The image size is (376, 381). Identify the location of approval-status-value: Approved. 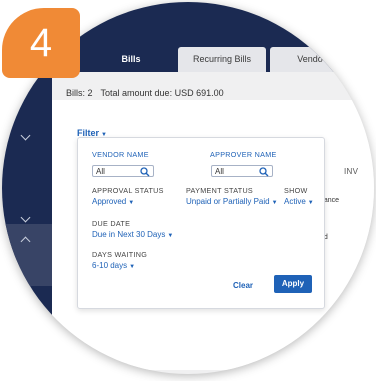
(109, 201).